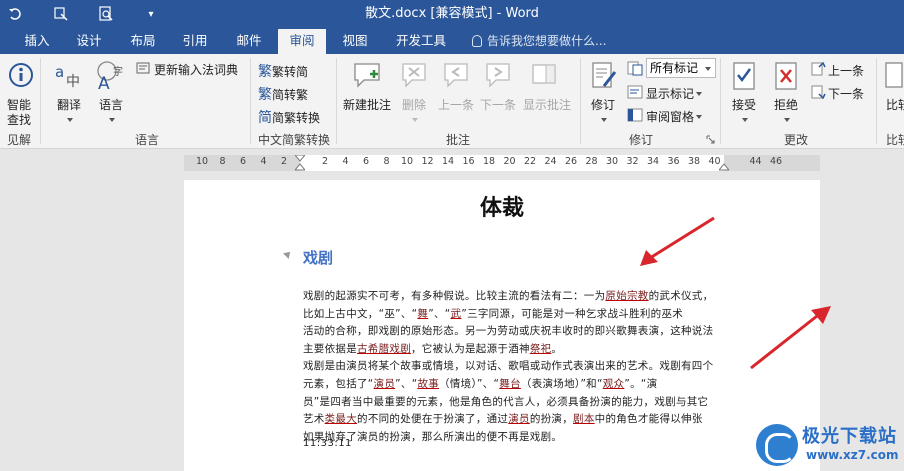 Image resolution: width=904 pixels, height=471 pixels. Describe the element at coordinates (428, 383) in the screenshot. I see `revision-mark: 故事` at that location.